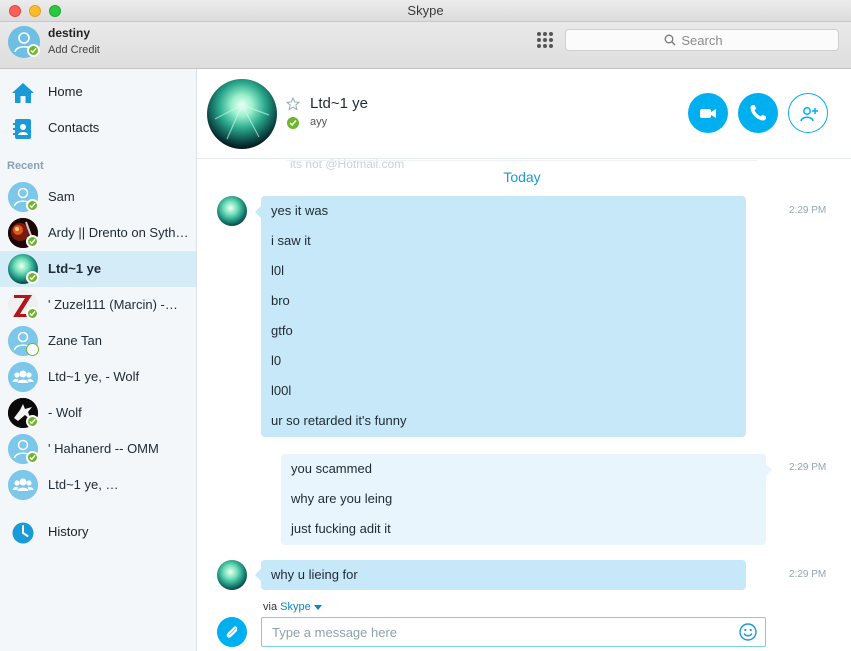 The width and height of the screenshot is (851, 651). I want to click on emoticon-icon, so click(748, 632).